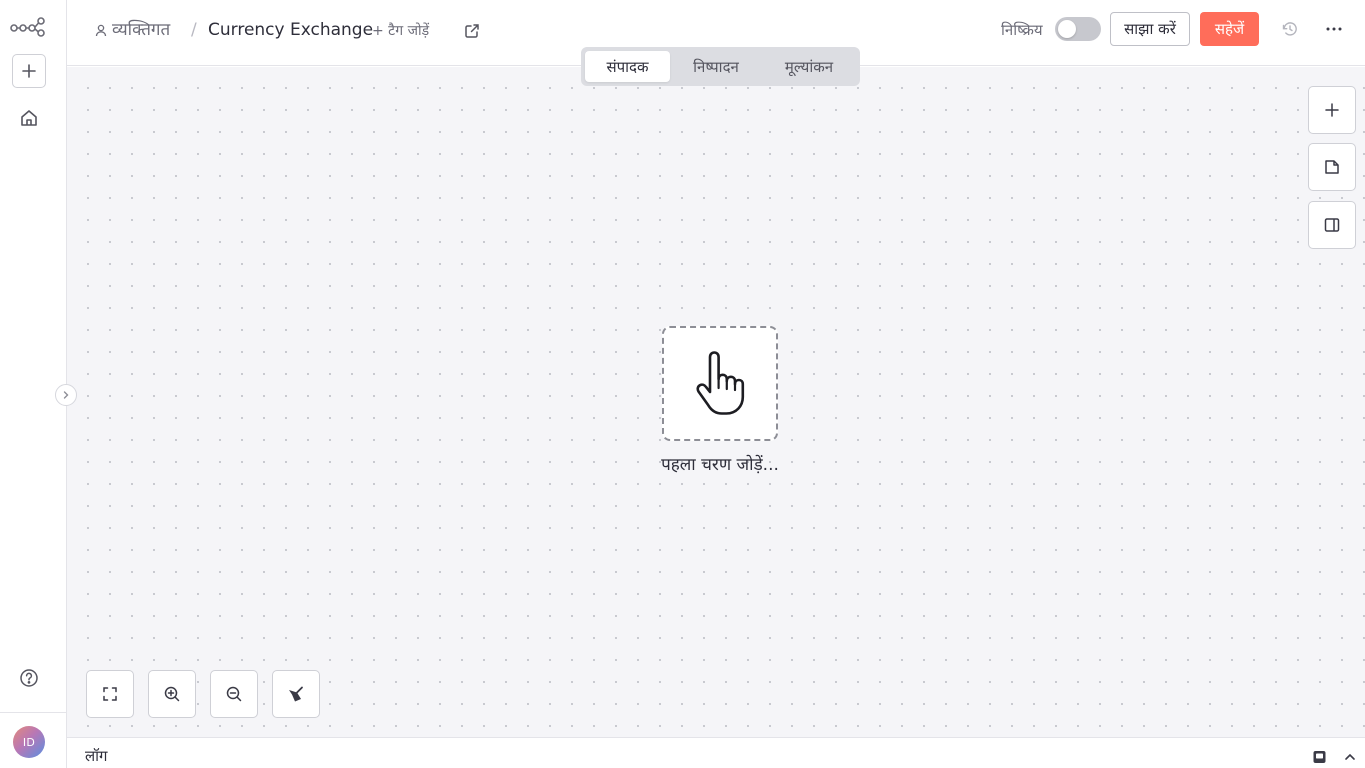  I want to click on toggle-knob, so click(1067, 29).